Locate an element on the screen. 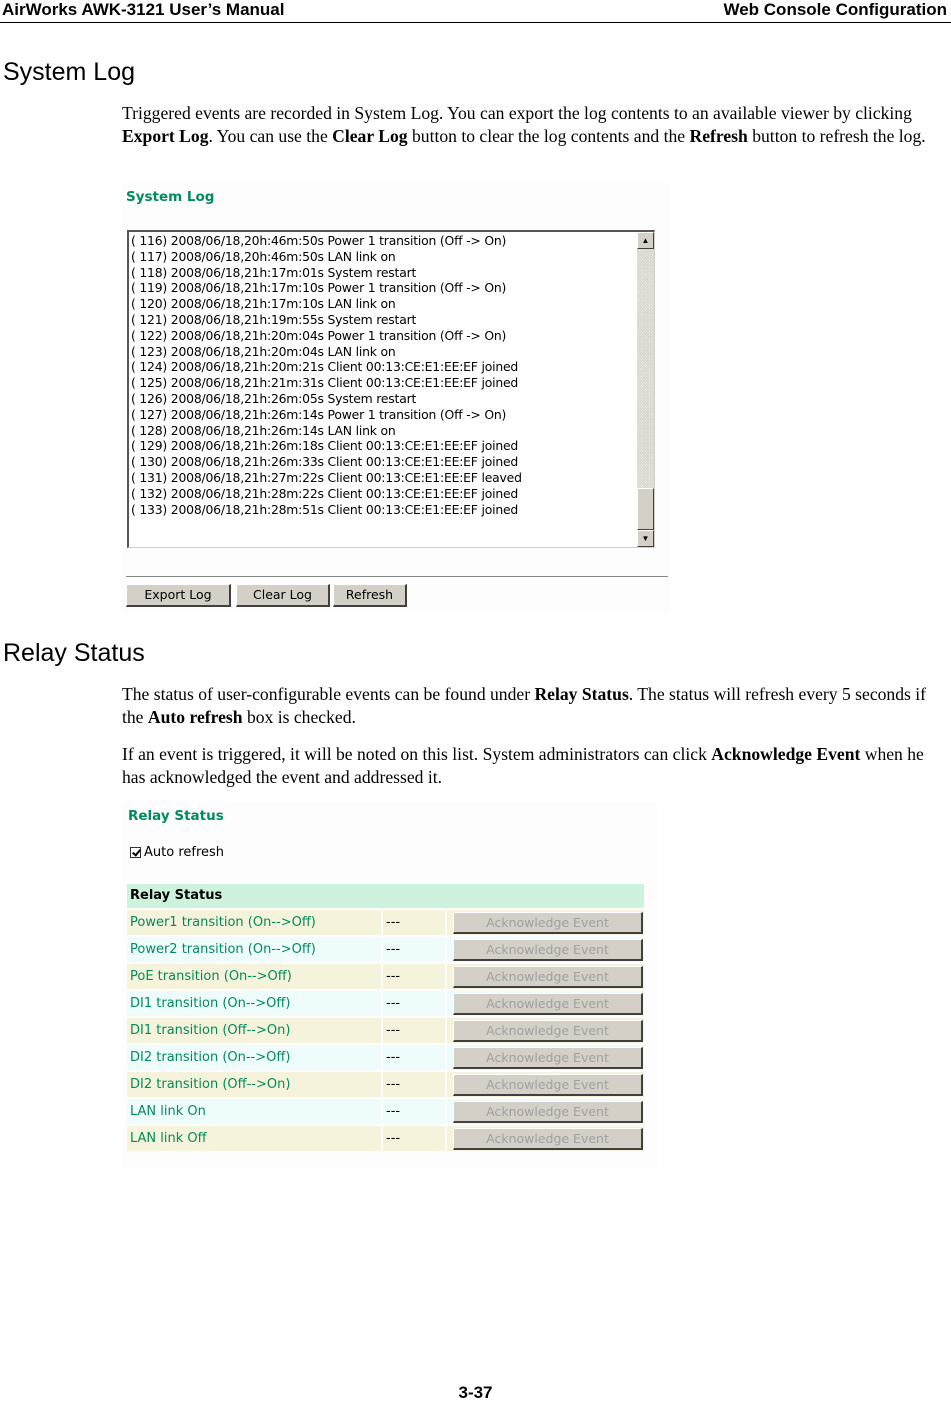  relay-event-name: DI1 transition (On-->Off) is located at coordinates (254, 1003).